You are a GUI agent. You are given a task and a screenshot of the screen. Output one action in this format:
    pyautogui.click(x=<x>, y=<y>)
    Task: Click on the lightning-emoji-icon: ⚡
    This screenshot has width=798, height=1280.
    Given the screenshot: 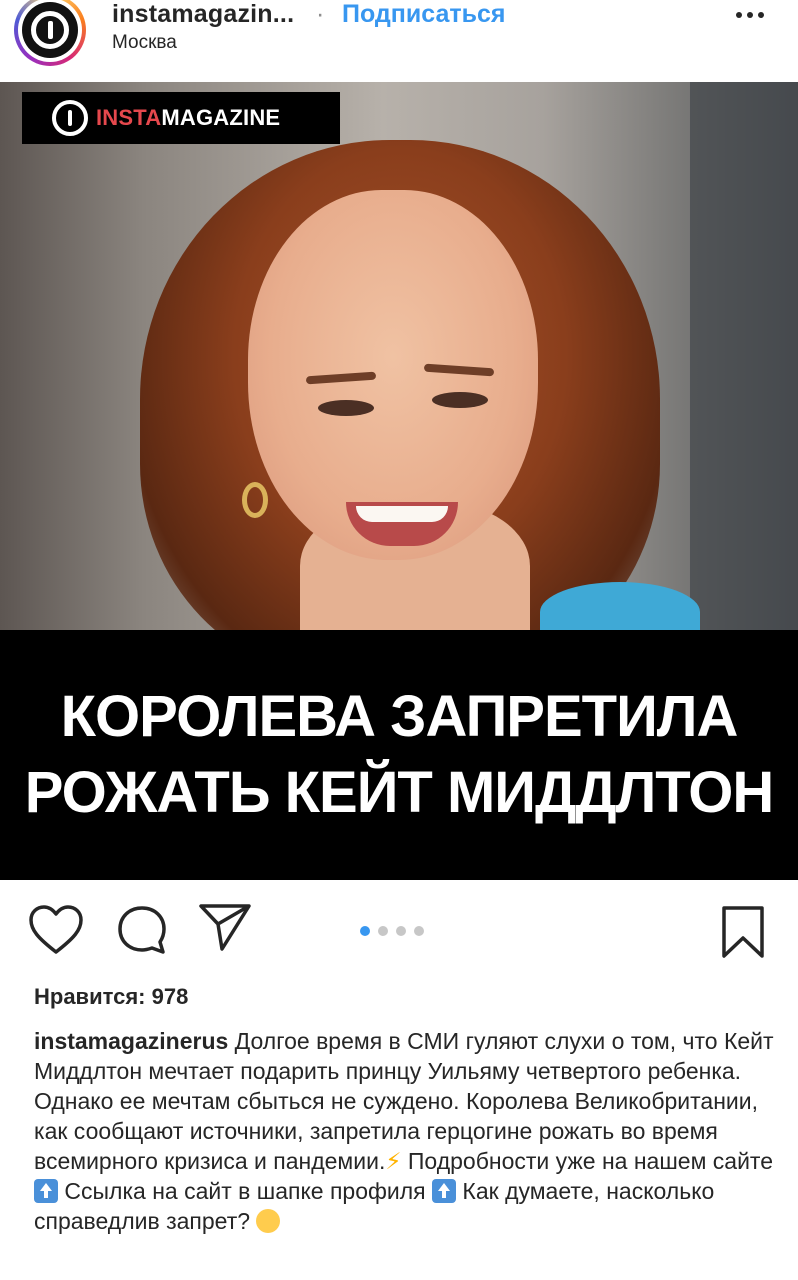 What is the action you would take?
    pyautogui.click(x=393, y=1161)
    